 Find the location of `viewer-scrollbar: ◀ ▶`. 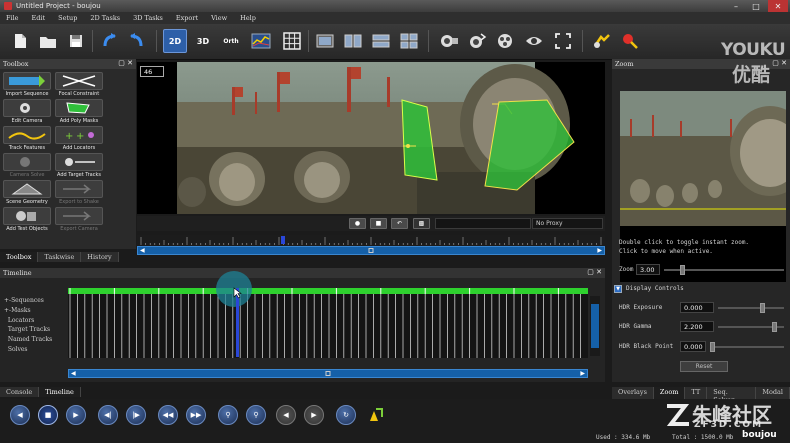

viewer-scrollbar: ◀ ▶ is located at coordinates (371, 250).